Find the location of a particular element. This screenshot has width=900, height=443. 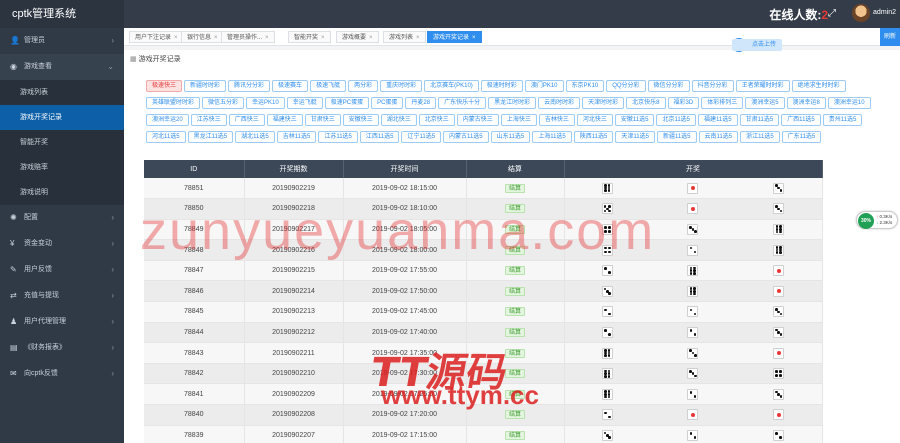

game-filter-button: 天津11选5 is located at coordinates (635, 137).